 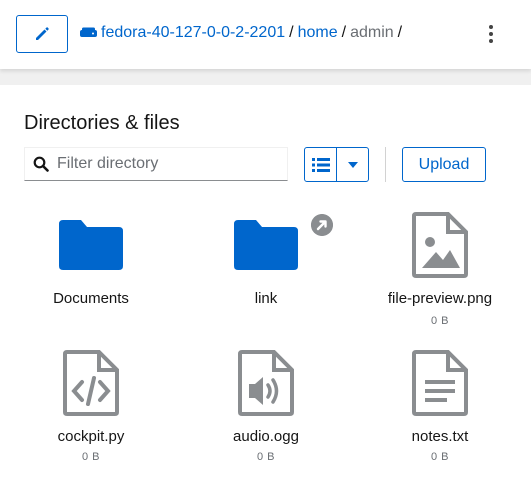 I want to click on text-file-icon, so click(x=440, y=383).